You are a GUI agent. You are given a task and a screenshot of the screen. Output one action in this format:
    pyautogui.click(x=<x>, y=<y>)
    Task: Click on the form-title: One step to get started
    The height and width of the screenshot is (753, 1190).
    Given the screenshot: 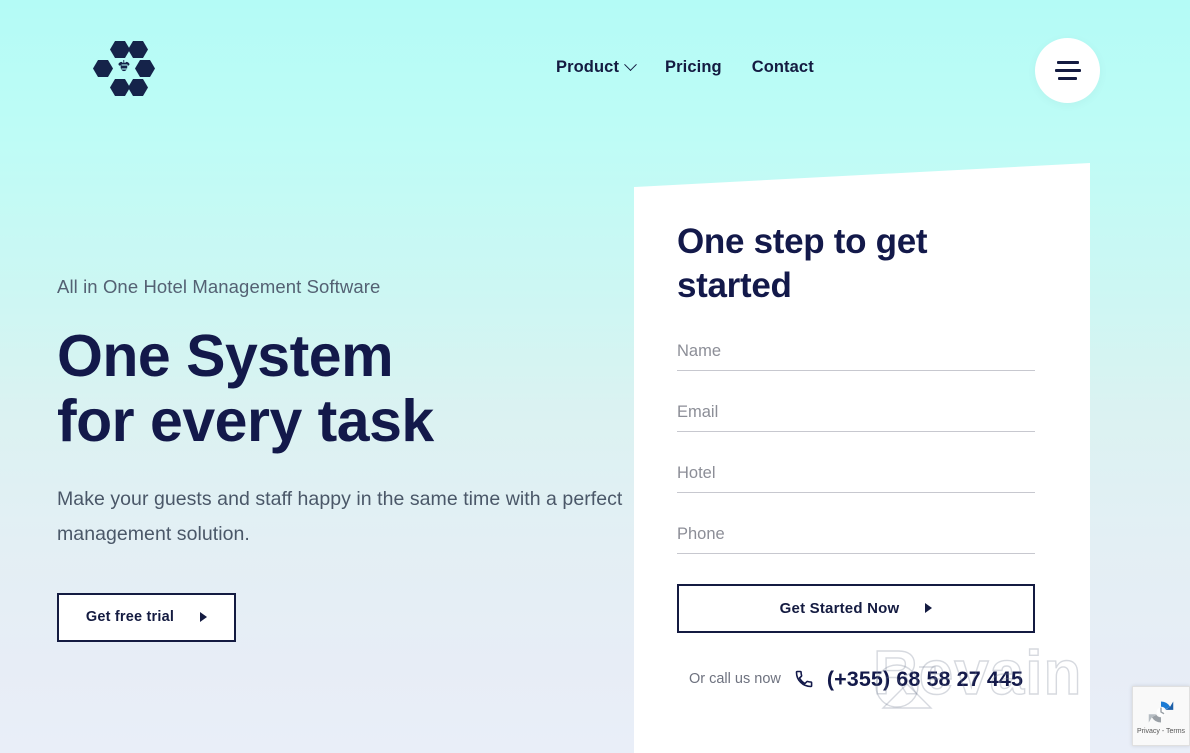 What is the action you would take?
    pyautogui.click(x=802, y=263)
    